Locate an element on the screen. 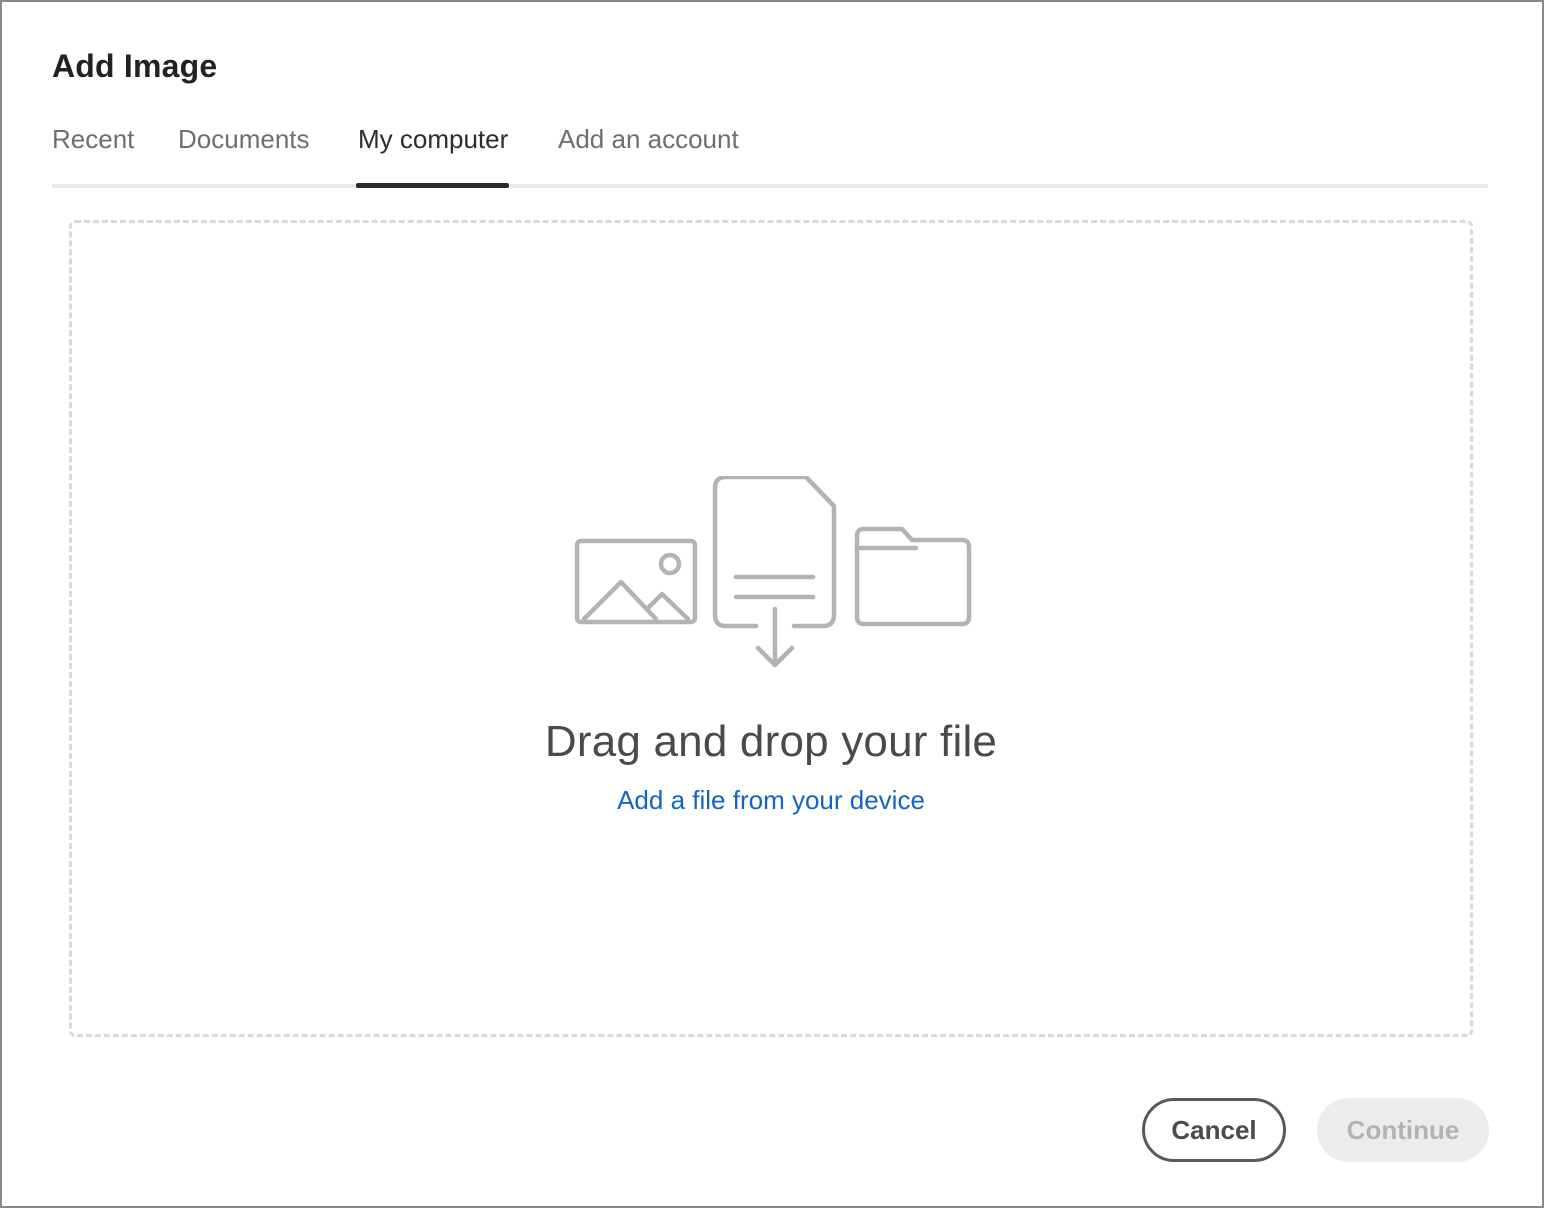 Image resolution: width=1544 pixels, height=1208 pixels. drop-heading: Drag and drop your file is located at coordinates (771, 741).